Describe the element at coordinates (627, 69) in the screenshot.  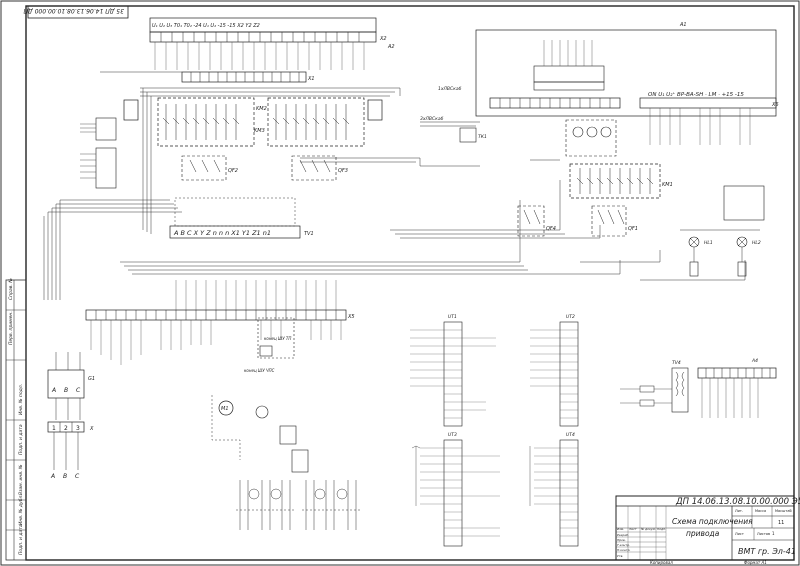
I see `module-a1: A1 ON U₁ U₂⁺ ВР-ВА-SH · LM · +15 -15 X6` at that location.